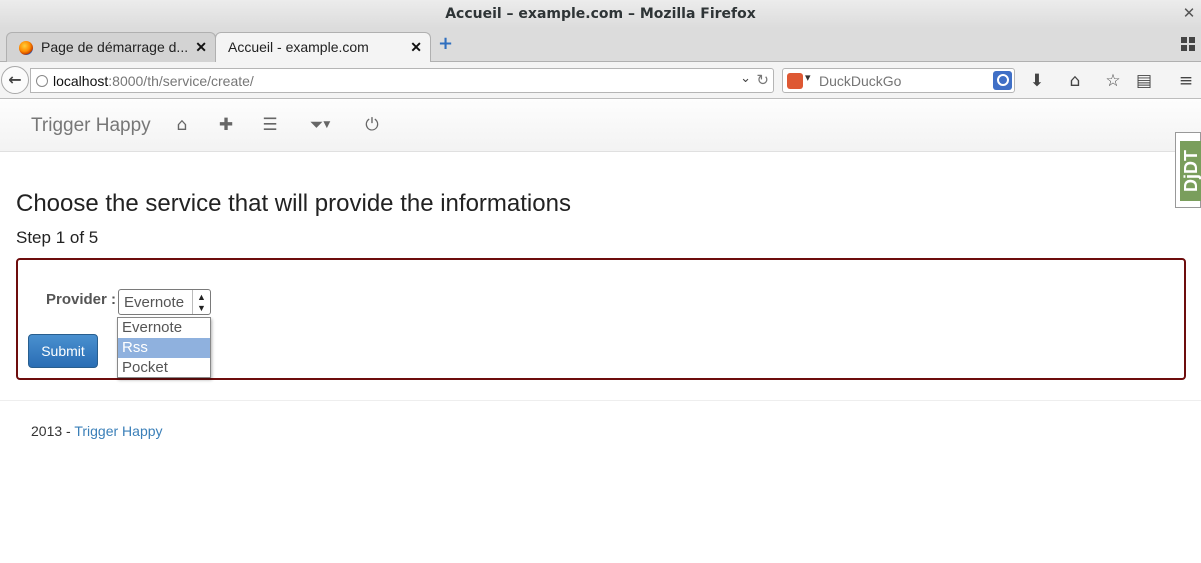 This screenshot has height=563, width=1201. Describe the element at coordinates (57, 237) in the screenshot. I see `step-indicator: Step 1 of 5` at that location.